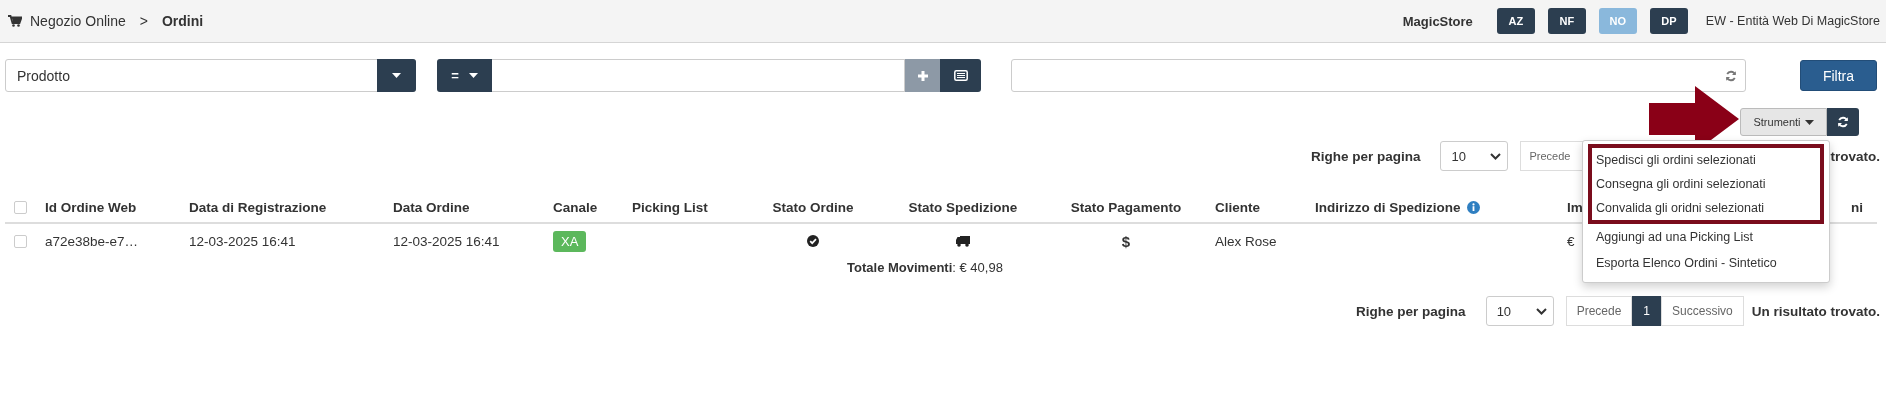  What do you see at coordinates (1706, 184) in the screenshot?
I see `menu-item: Consegna gli ordini selezionati` at bounding box center [1706, 184].